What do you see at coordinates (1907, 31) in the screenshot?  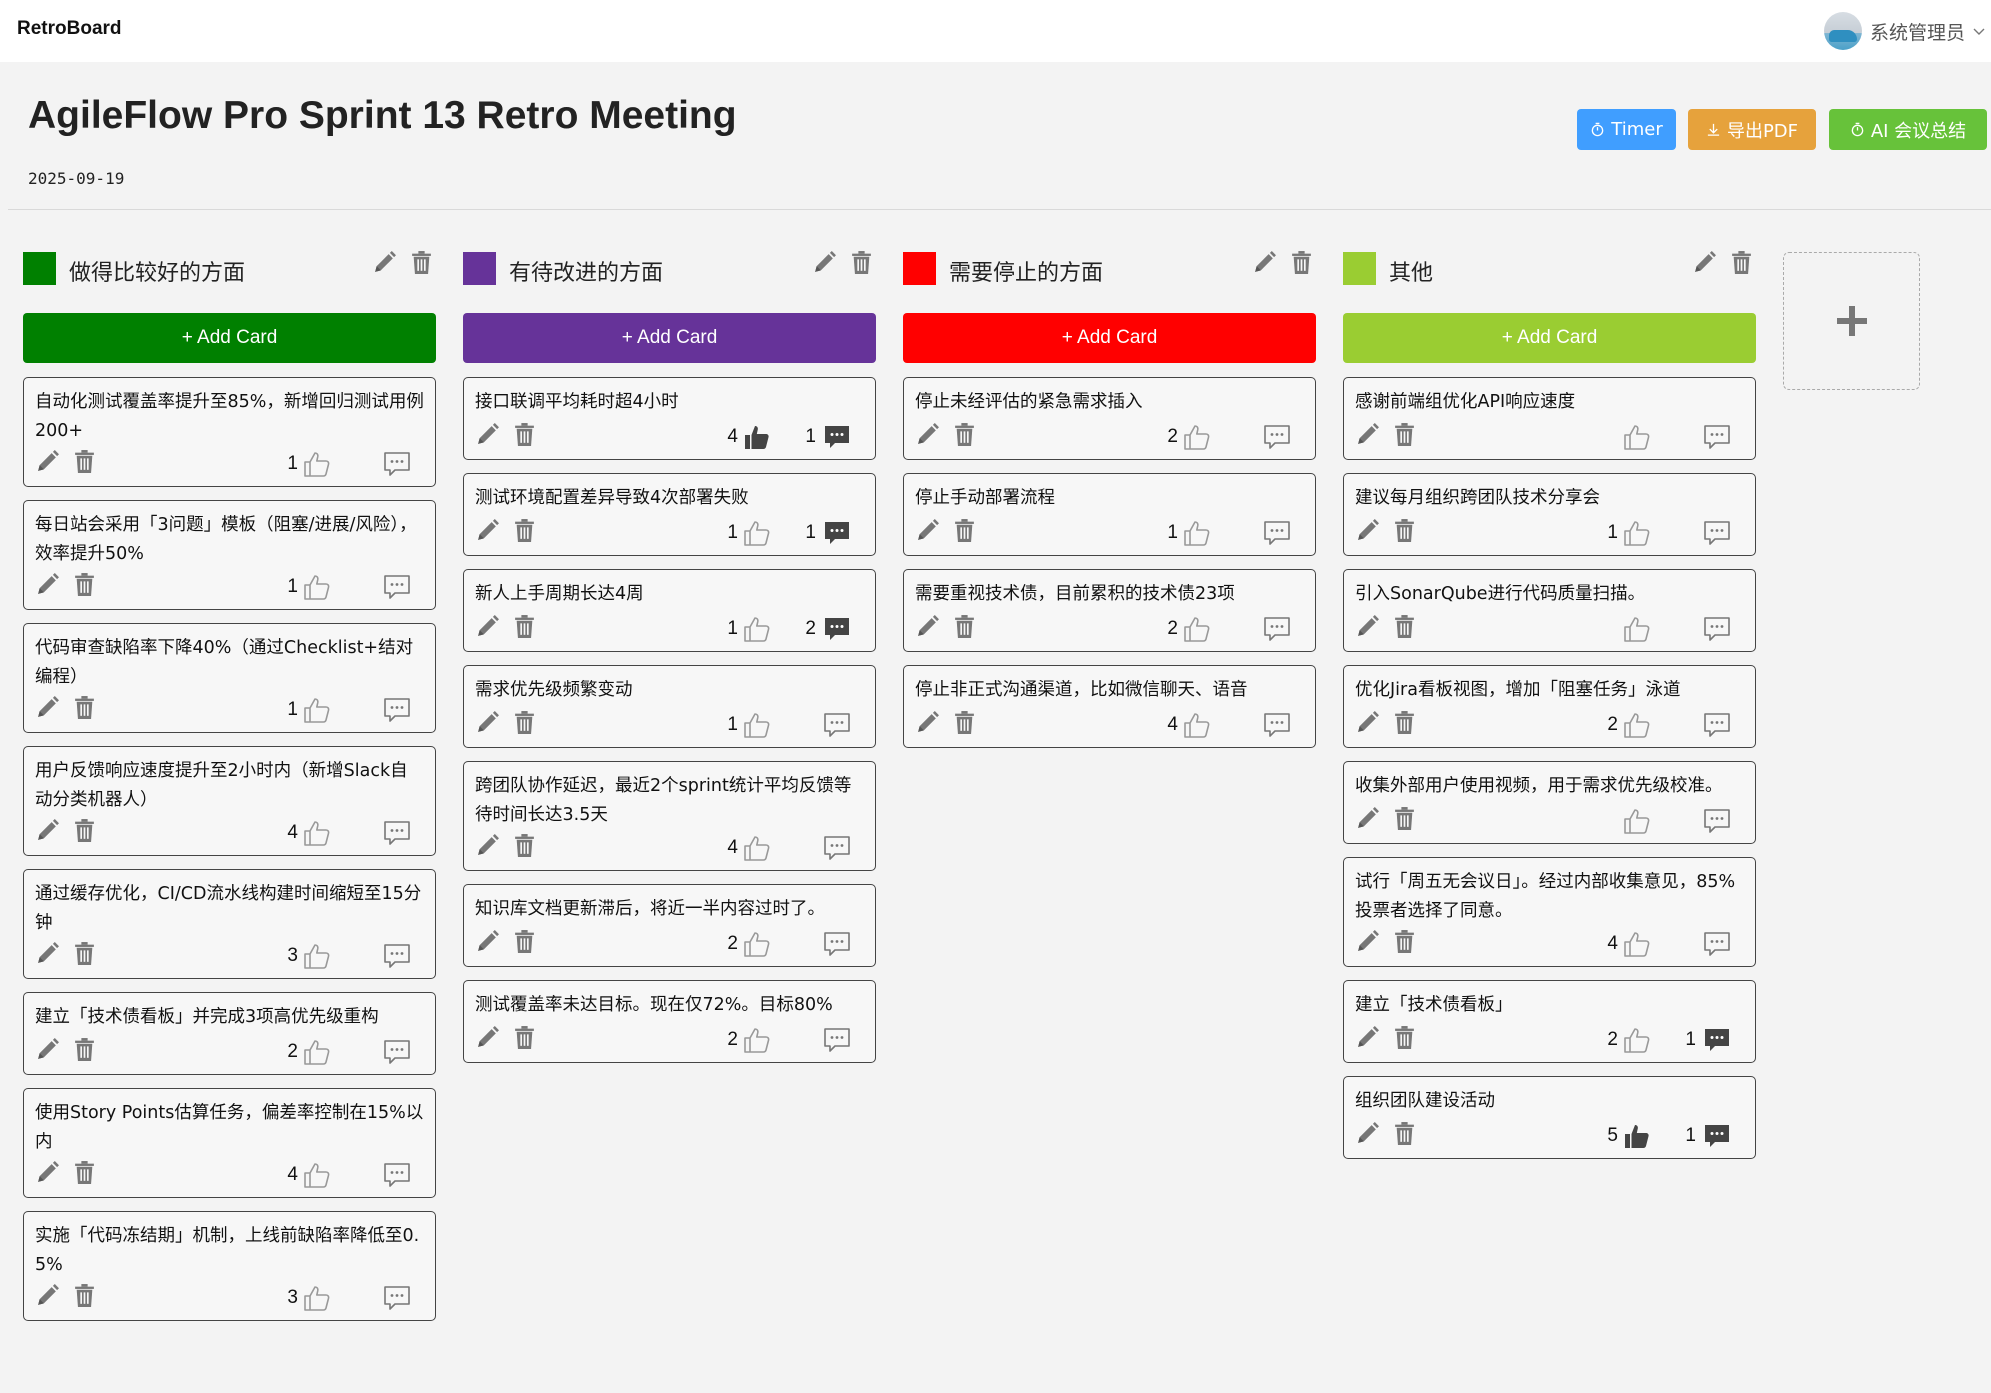 I see `user-menu: 系统管理员` at bounding box center [1907, 31].